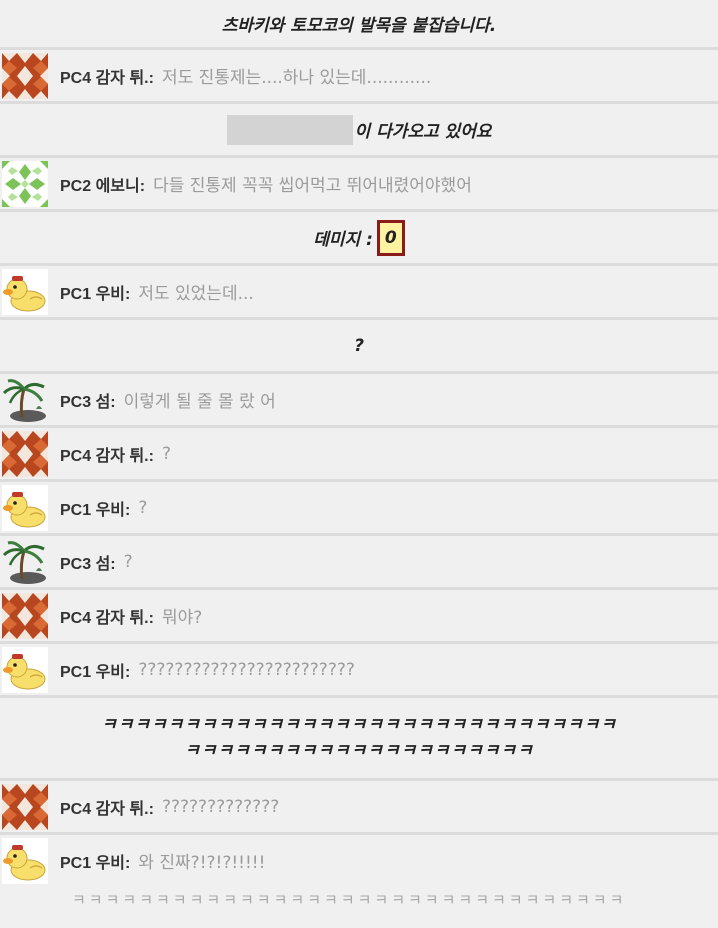 The height and width of the screenshot is (928, 718). What do you see at coordinates (390, 237) in the screenshot?
I see `damage-value-box: 0` at bounding box center [390, 237].